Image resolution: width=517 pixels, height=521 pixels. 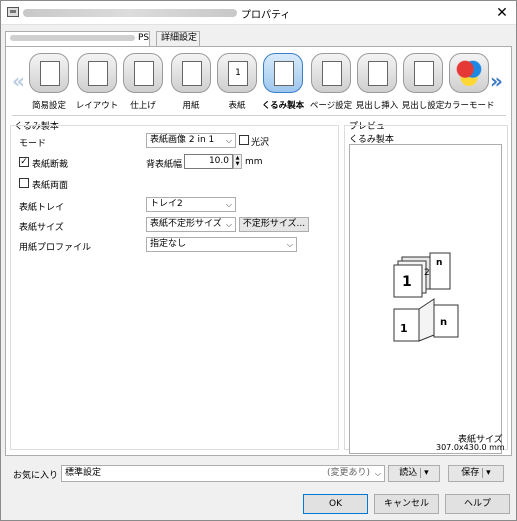 What do you see at coordinates (254, 162) in the screenshot?
I see `spine-unit: mm` at bounding box center [254, 162].